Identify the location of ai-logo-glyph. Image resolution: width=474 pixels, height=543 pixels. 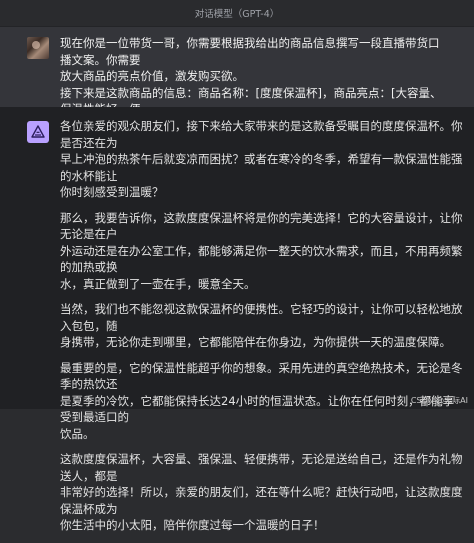
(38, 131).